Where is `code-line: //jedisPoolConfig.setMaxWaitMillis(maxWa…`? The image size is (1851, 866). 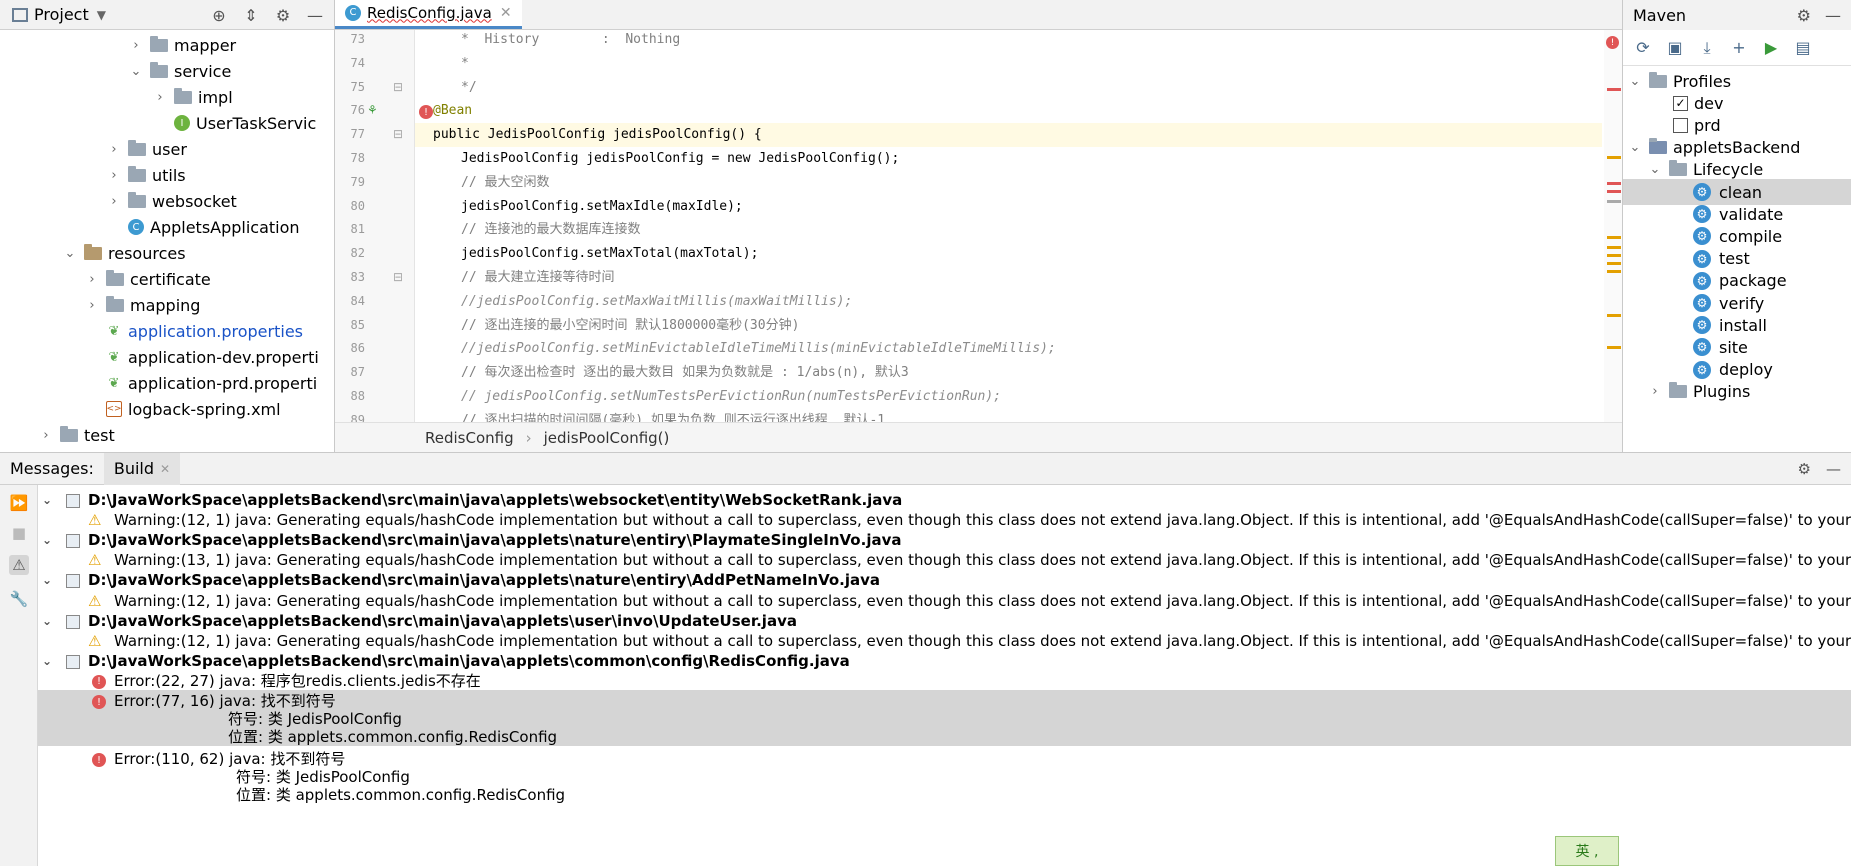 code-line: //jedisPoolConfig.setMaxWaitMillis(maxWa… is located at coordinates (1008, 302).